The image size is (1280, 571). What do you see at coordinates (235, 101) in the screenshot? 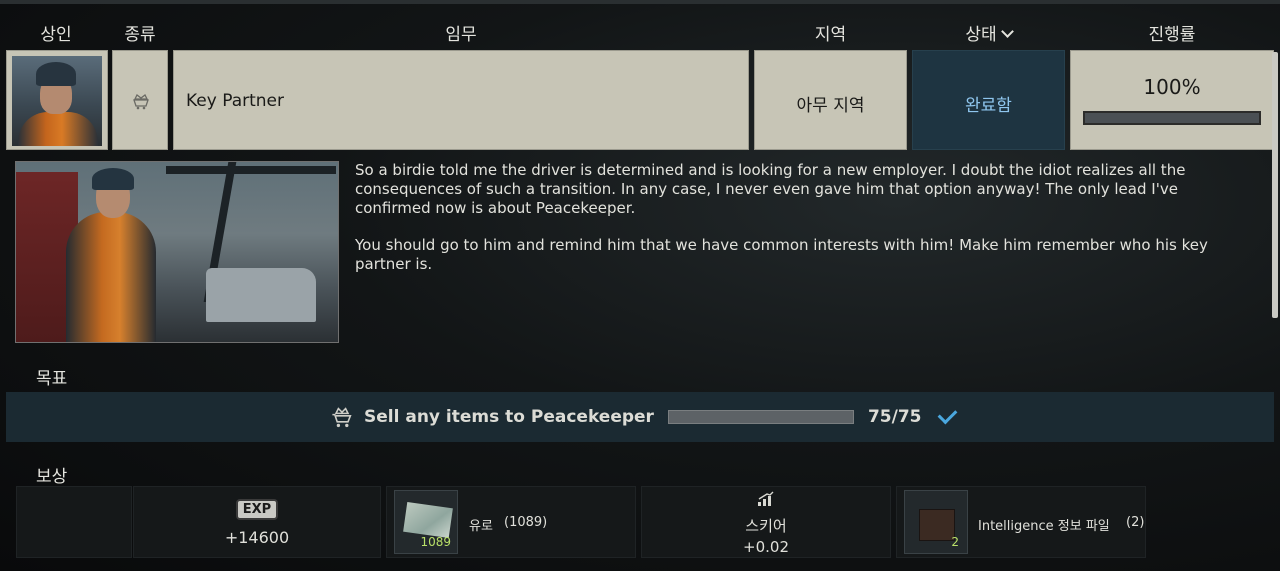
I see `quest-name: Key Partner` at bounding box center [235, 101].